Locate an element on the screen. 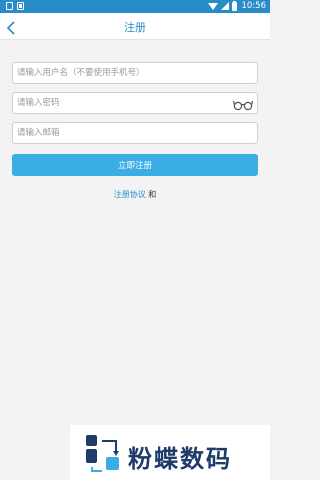 The width and height of the screenshot is (320, 480). app-bar: 注册 is located at coordinates (135, 26).